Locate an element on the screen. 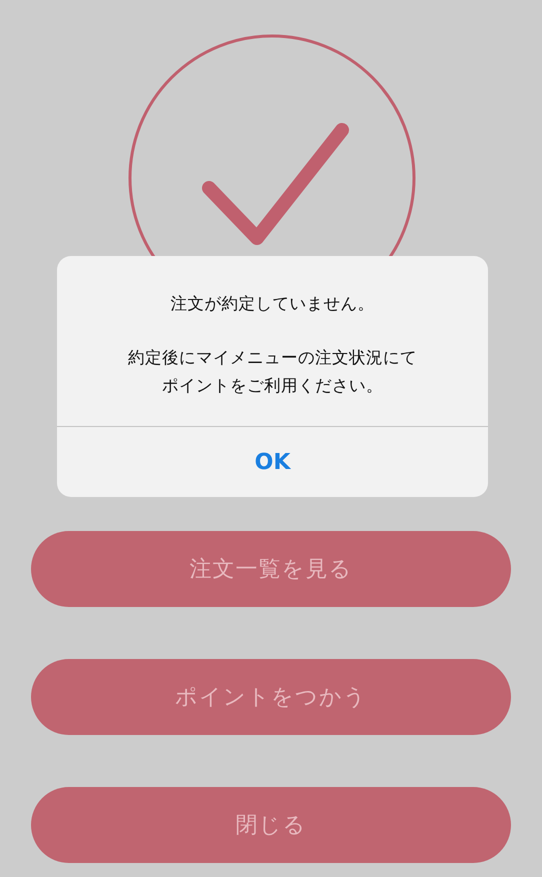 The image size is (542, 877). alert-message-line: ポイントをご利用ください。 is located at coordinates (272, 386).